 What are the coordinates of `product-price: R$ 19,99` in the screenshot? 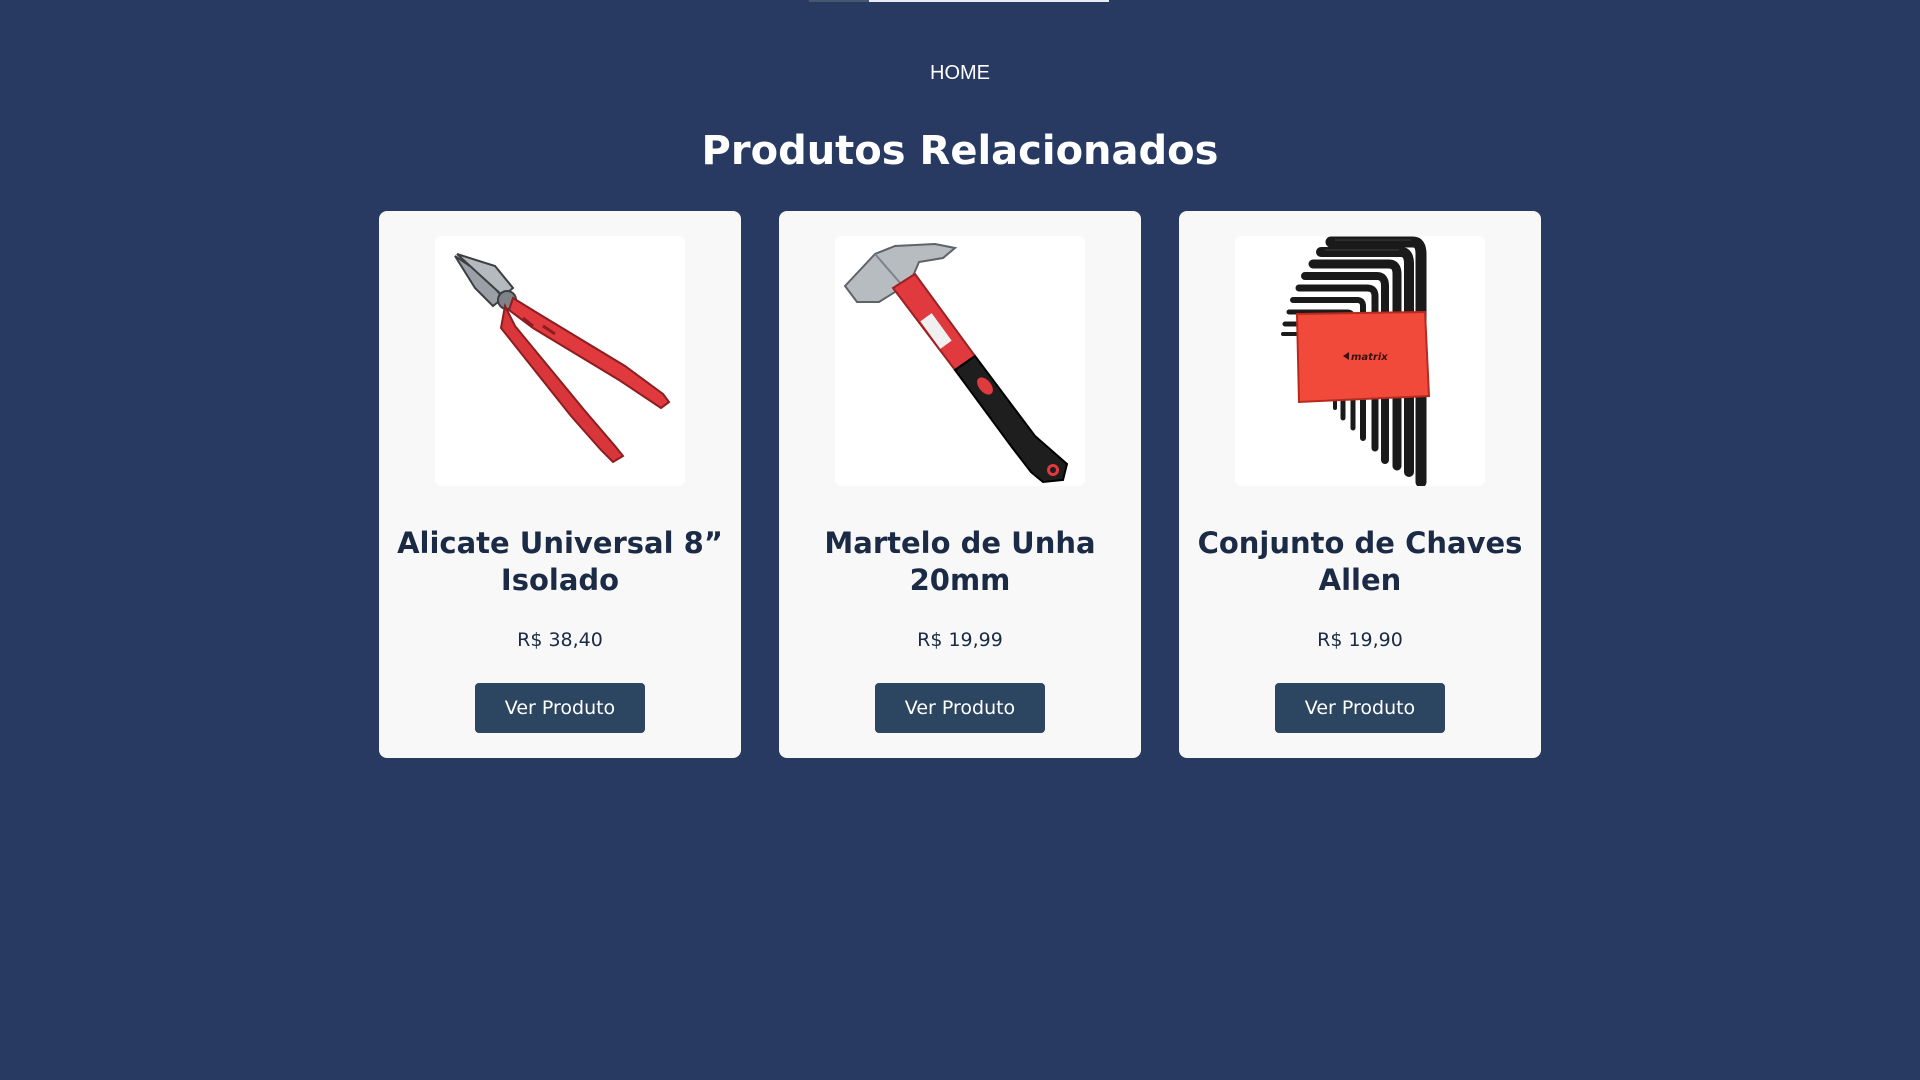 It's located at (960, 640).